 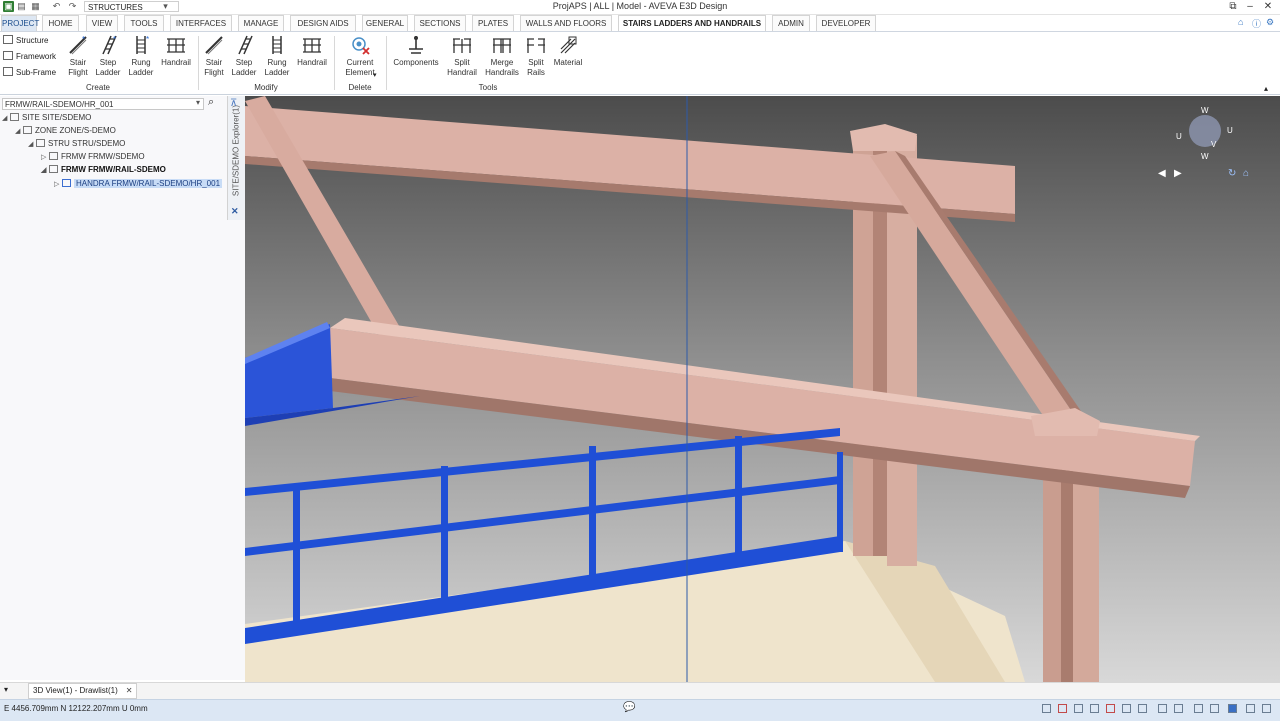 What do you see at coordinates (1198, 708) in the screenshot?
I see `view-icon` at bounding box center [1198, 708].